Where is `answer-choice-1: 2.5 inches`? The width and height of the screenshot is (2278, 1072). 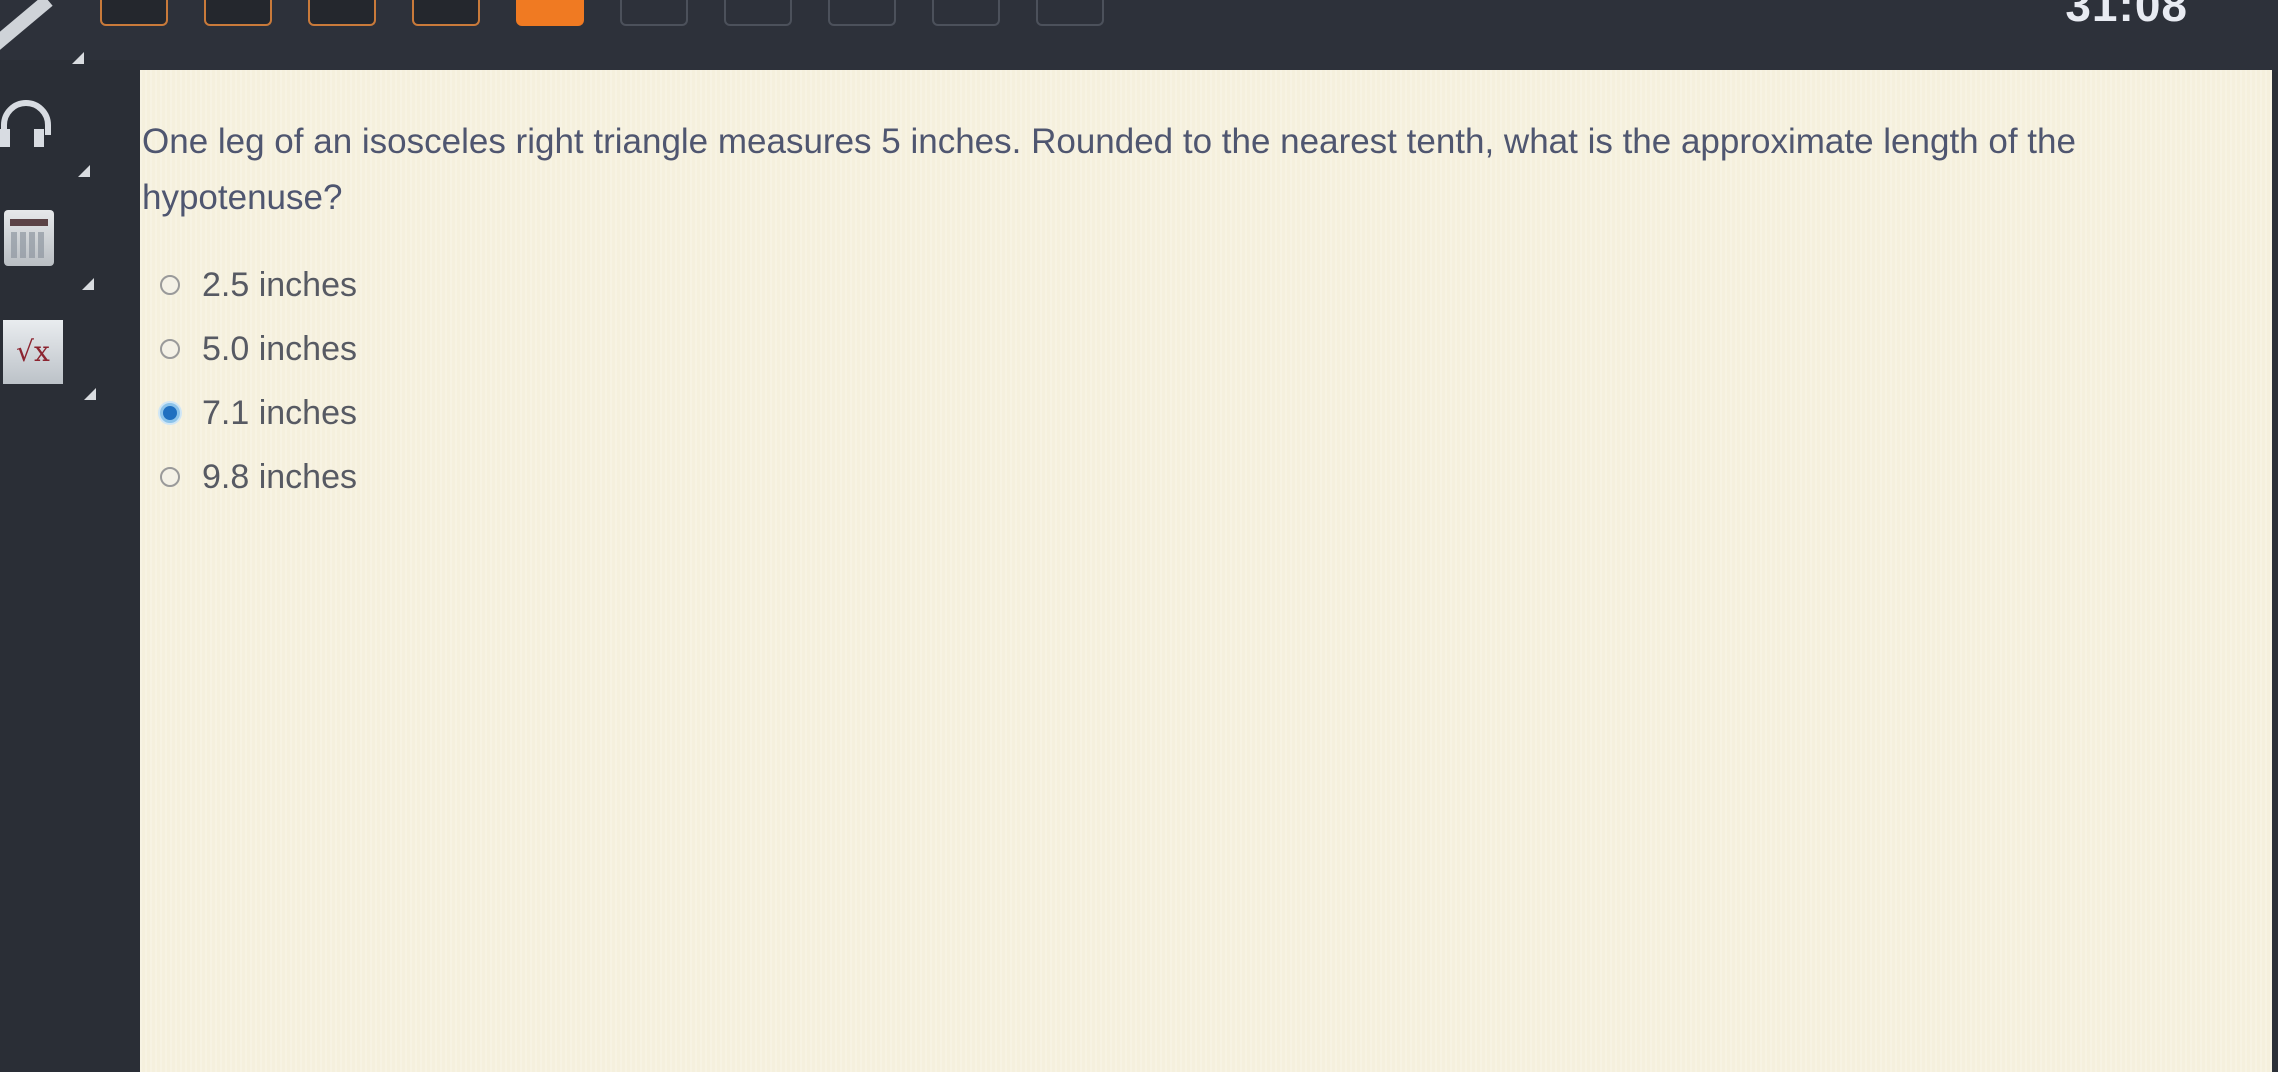 answer-choice-1: 2.5 inches is located at coordinates (258, 285).